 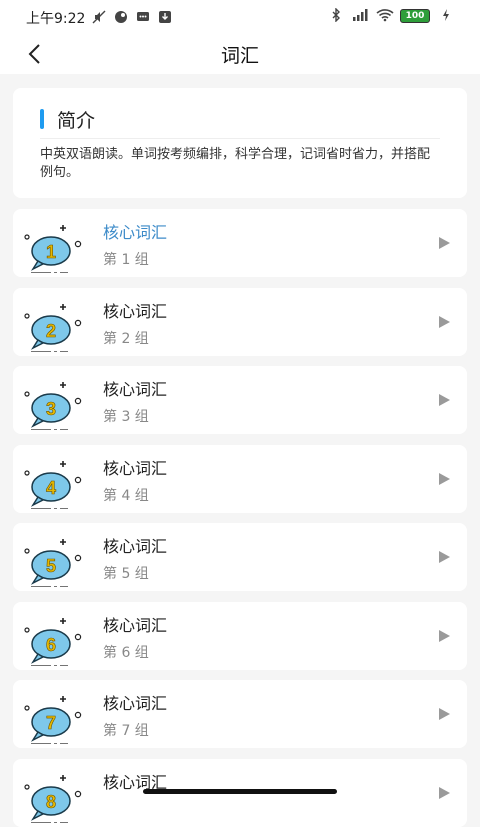 I want to click on speech-bubble-icon: 4, so click(x=53, y=485).